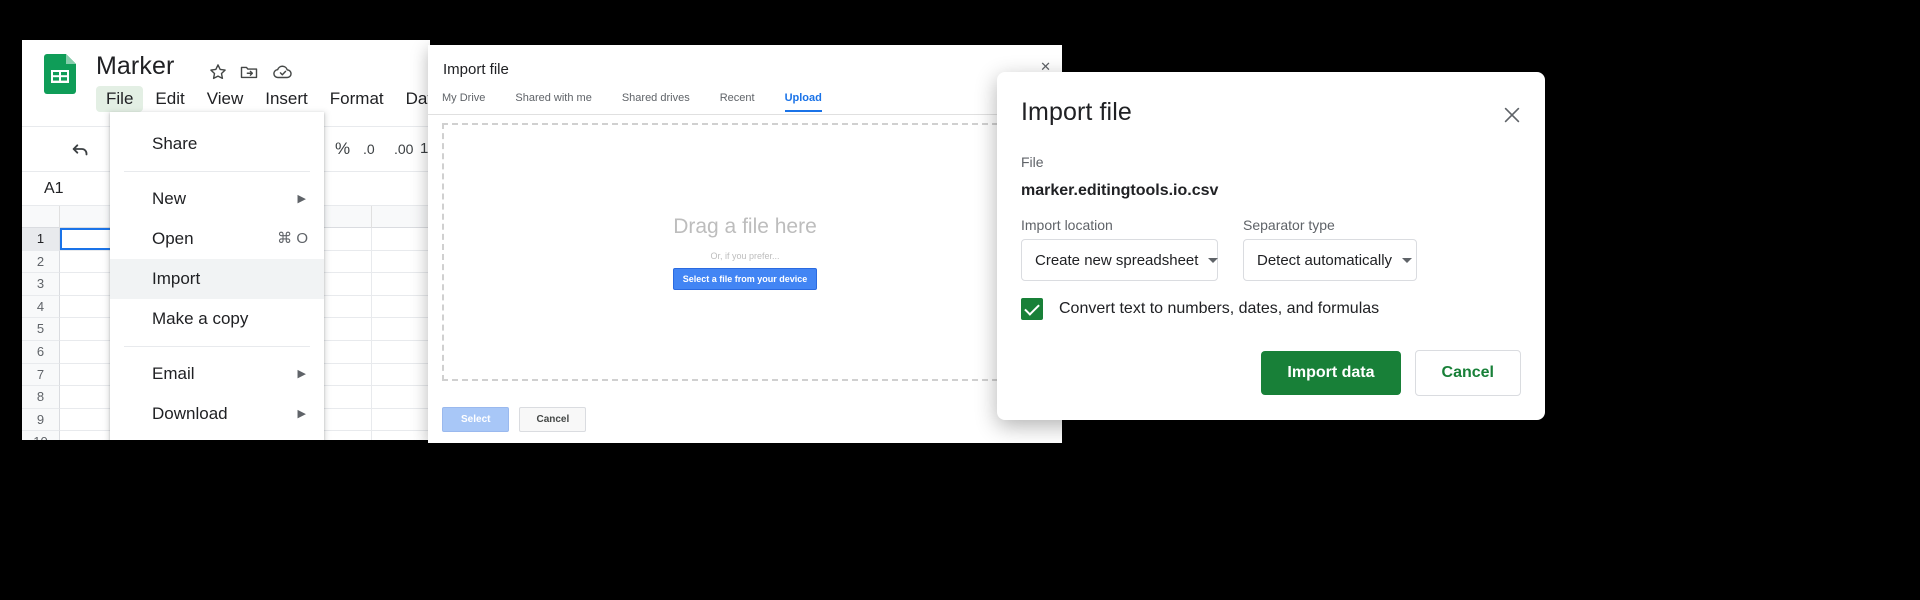 This screenshot has width=1920, height=600. What do you see at coordinates (60, 74) in the screenshot?
I see `sheets-logo-icon` at bounding box center [60, 74].